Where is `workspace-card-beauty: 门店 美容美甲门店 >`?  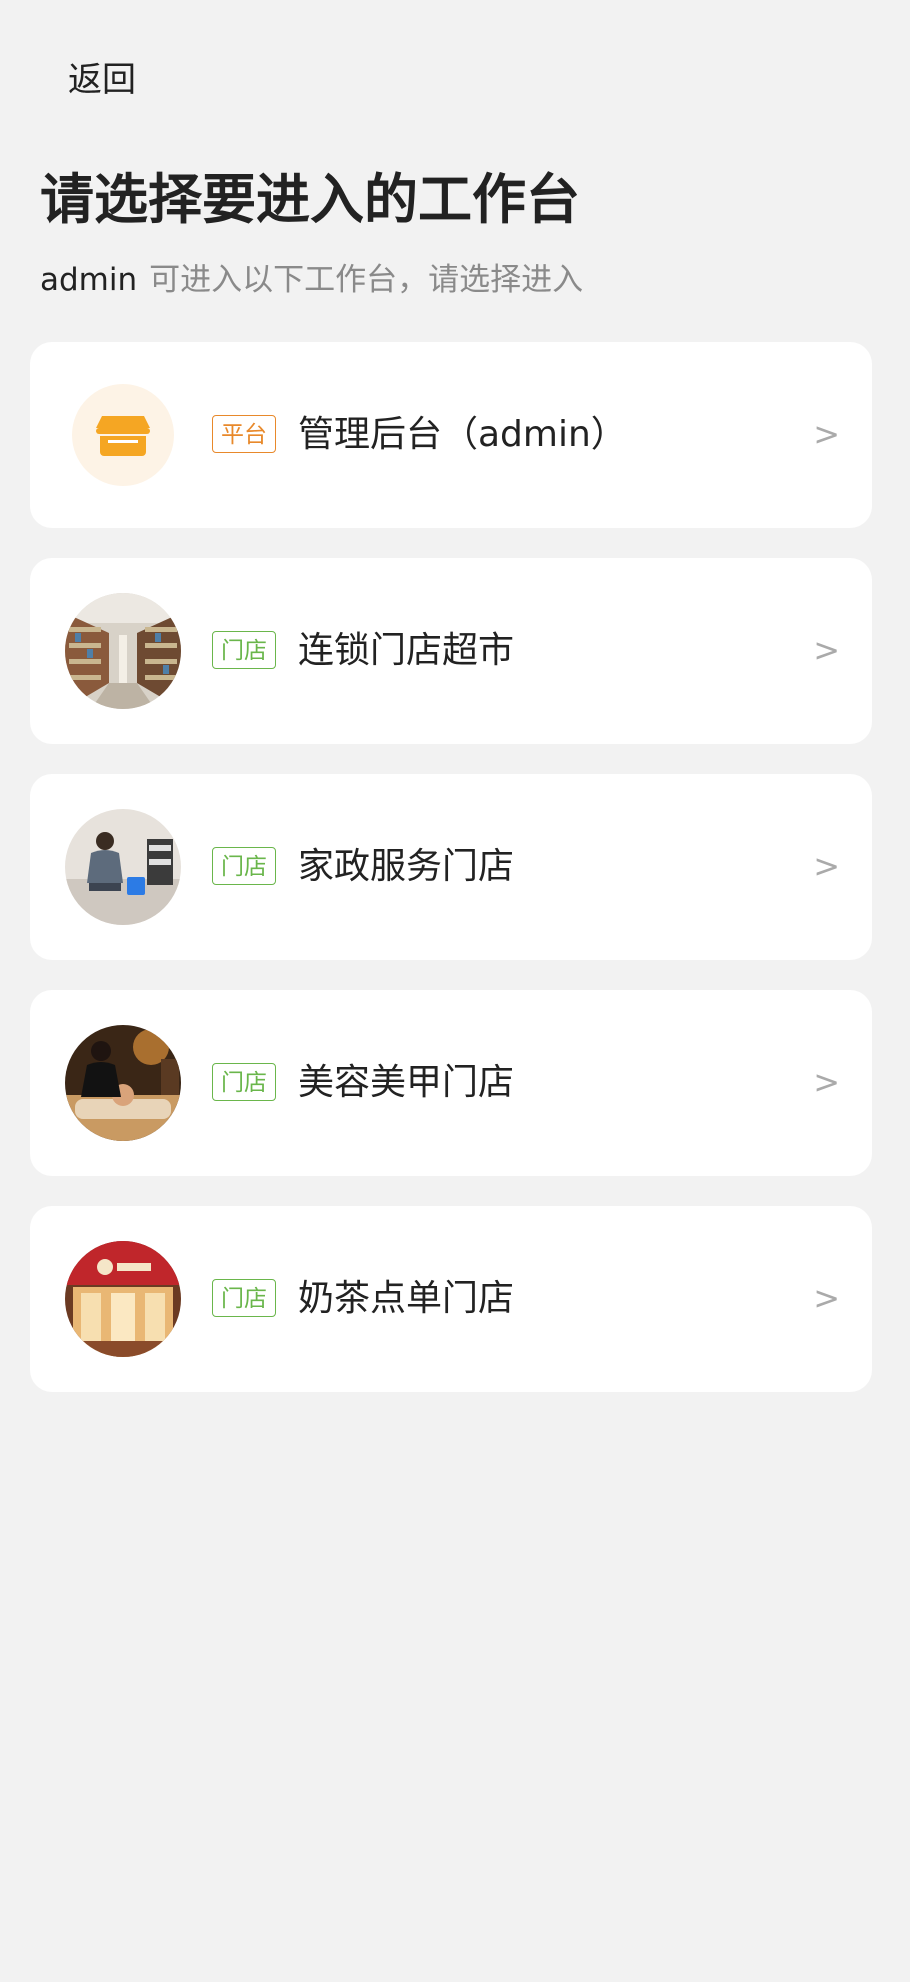 workspace-card-beauty: 门店 美容美甲门店 > is located at coordinates (451, 1083).